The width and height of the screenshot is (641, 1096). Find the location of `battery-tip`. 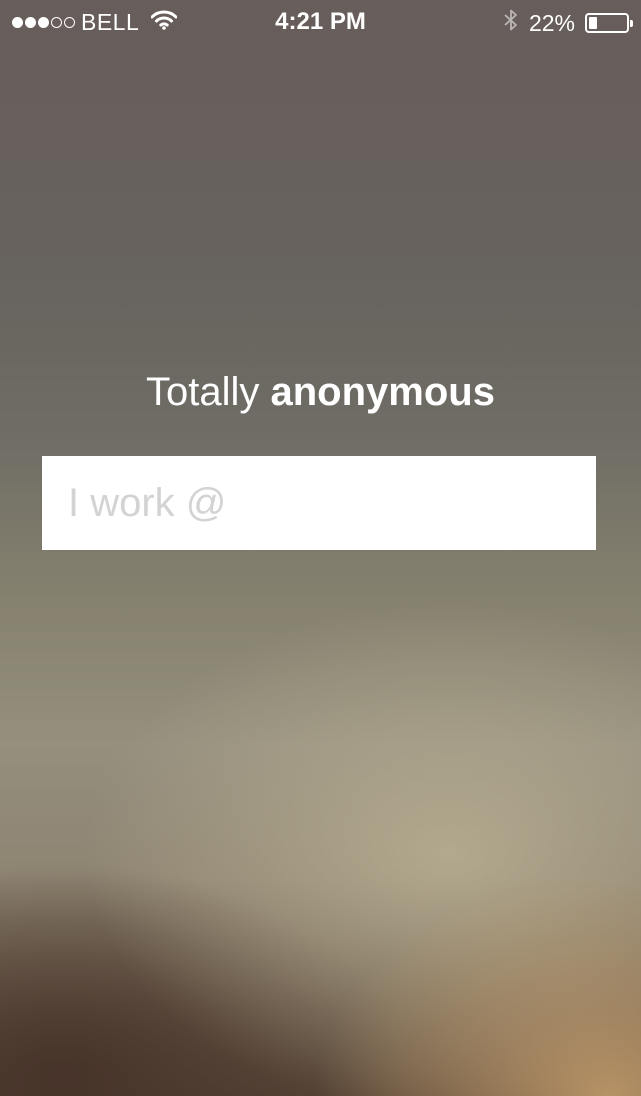

battery-tip is located at coordinates (631, 23).